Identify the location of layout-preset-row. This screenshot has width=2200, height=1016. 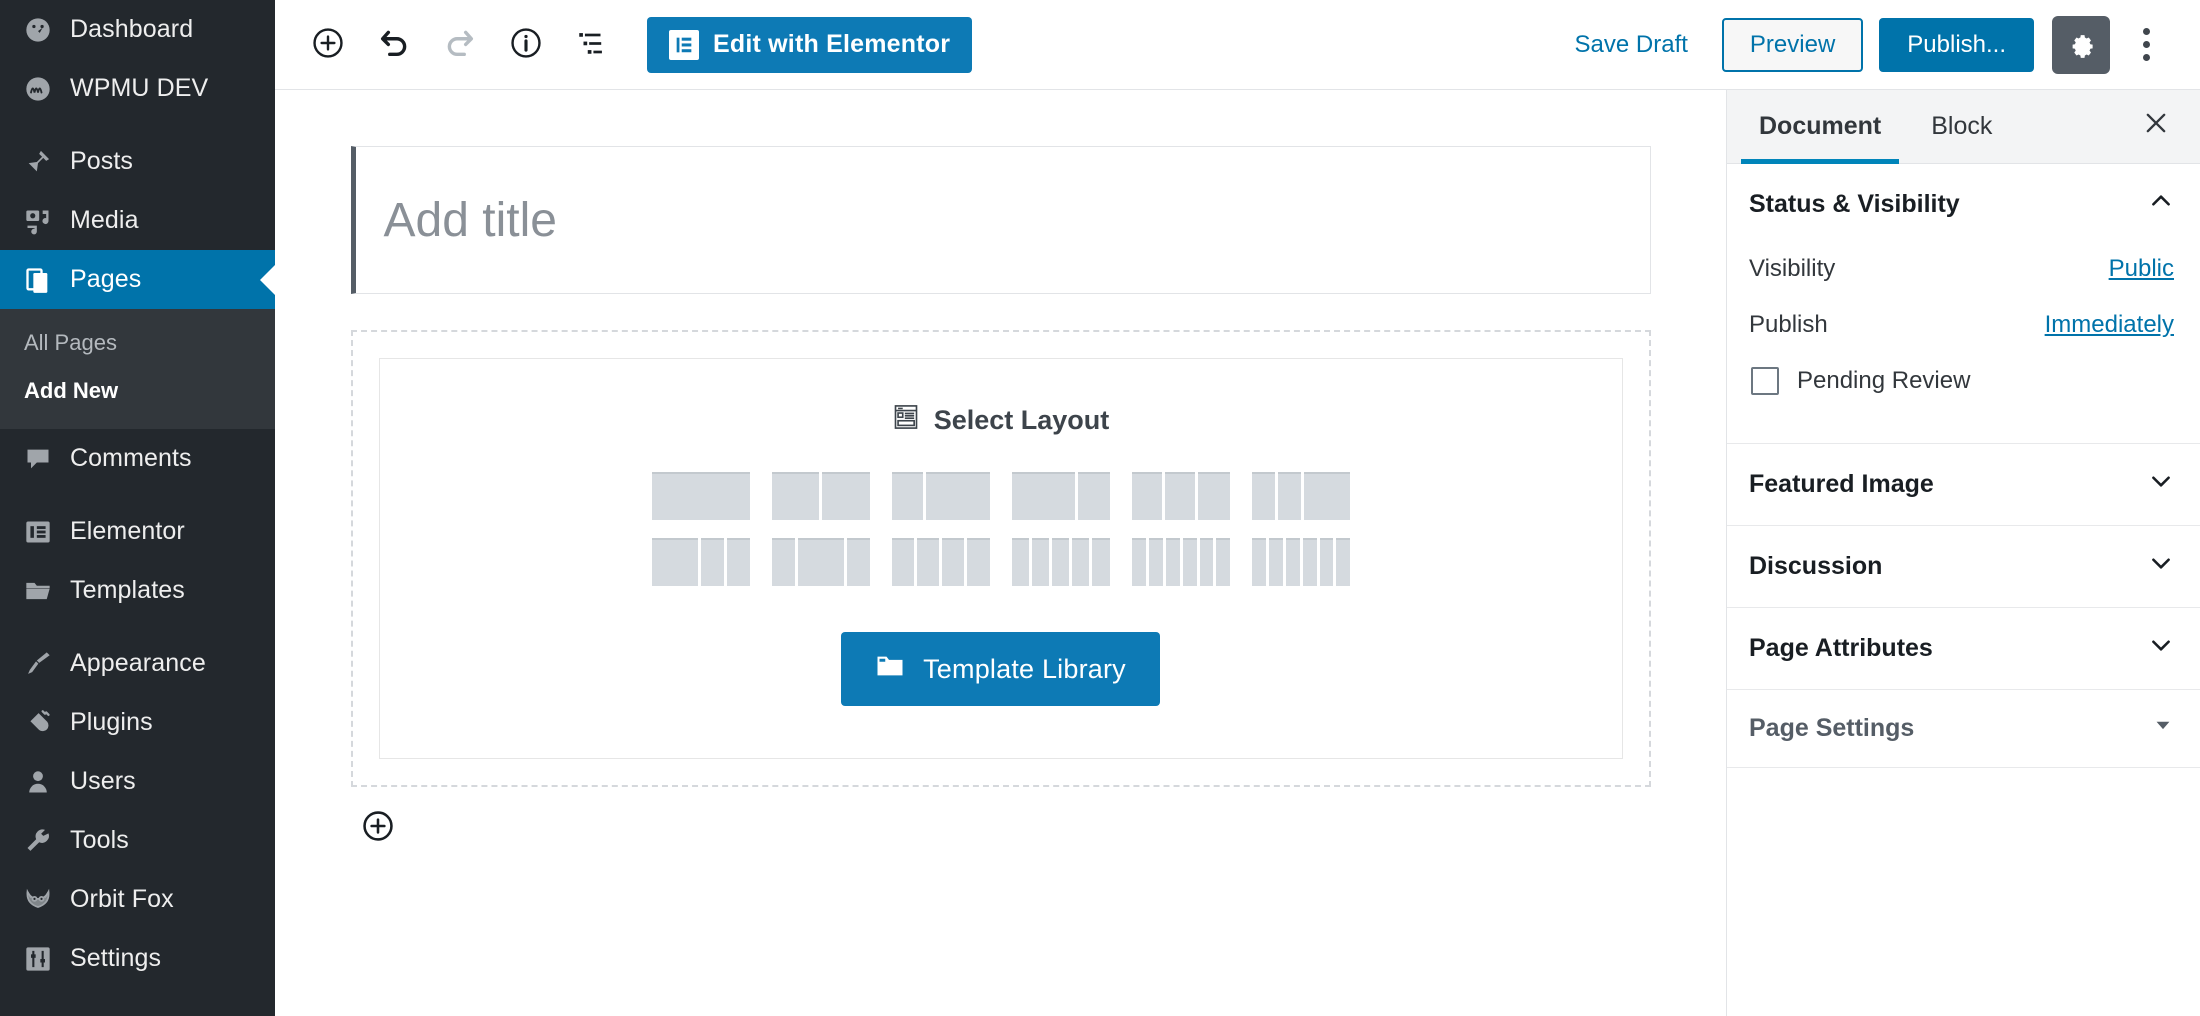
(1000, 562).